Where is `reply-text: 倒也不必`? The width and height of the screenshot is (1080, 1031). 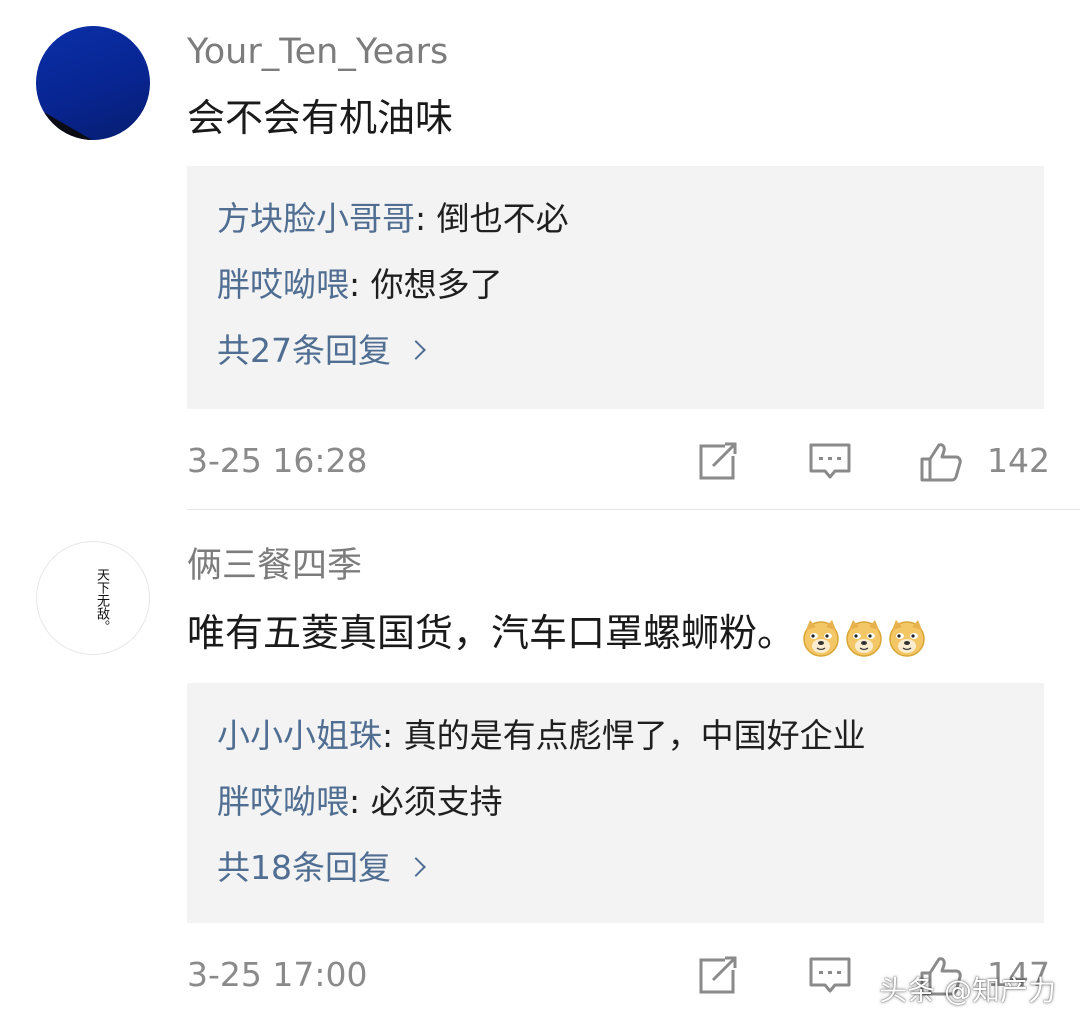
reply-text: 倒也不必 is located at coordinates (502, 218).